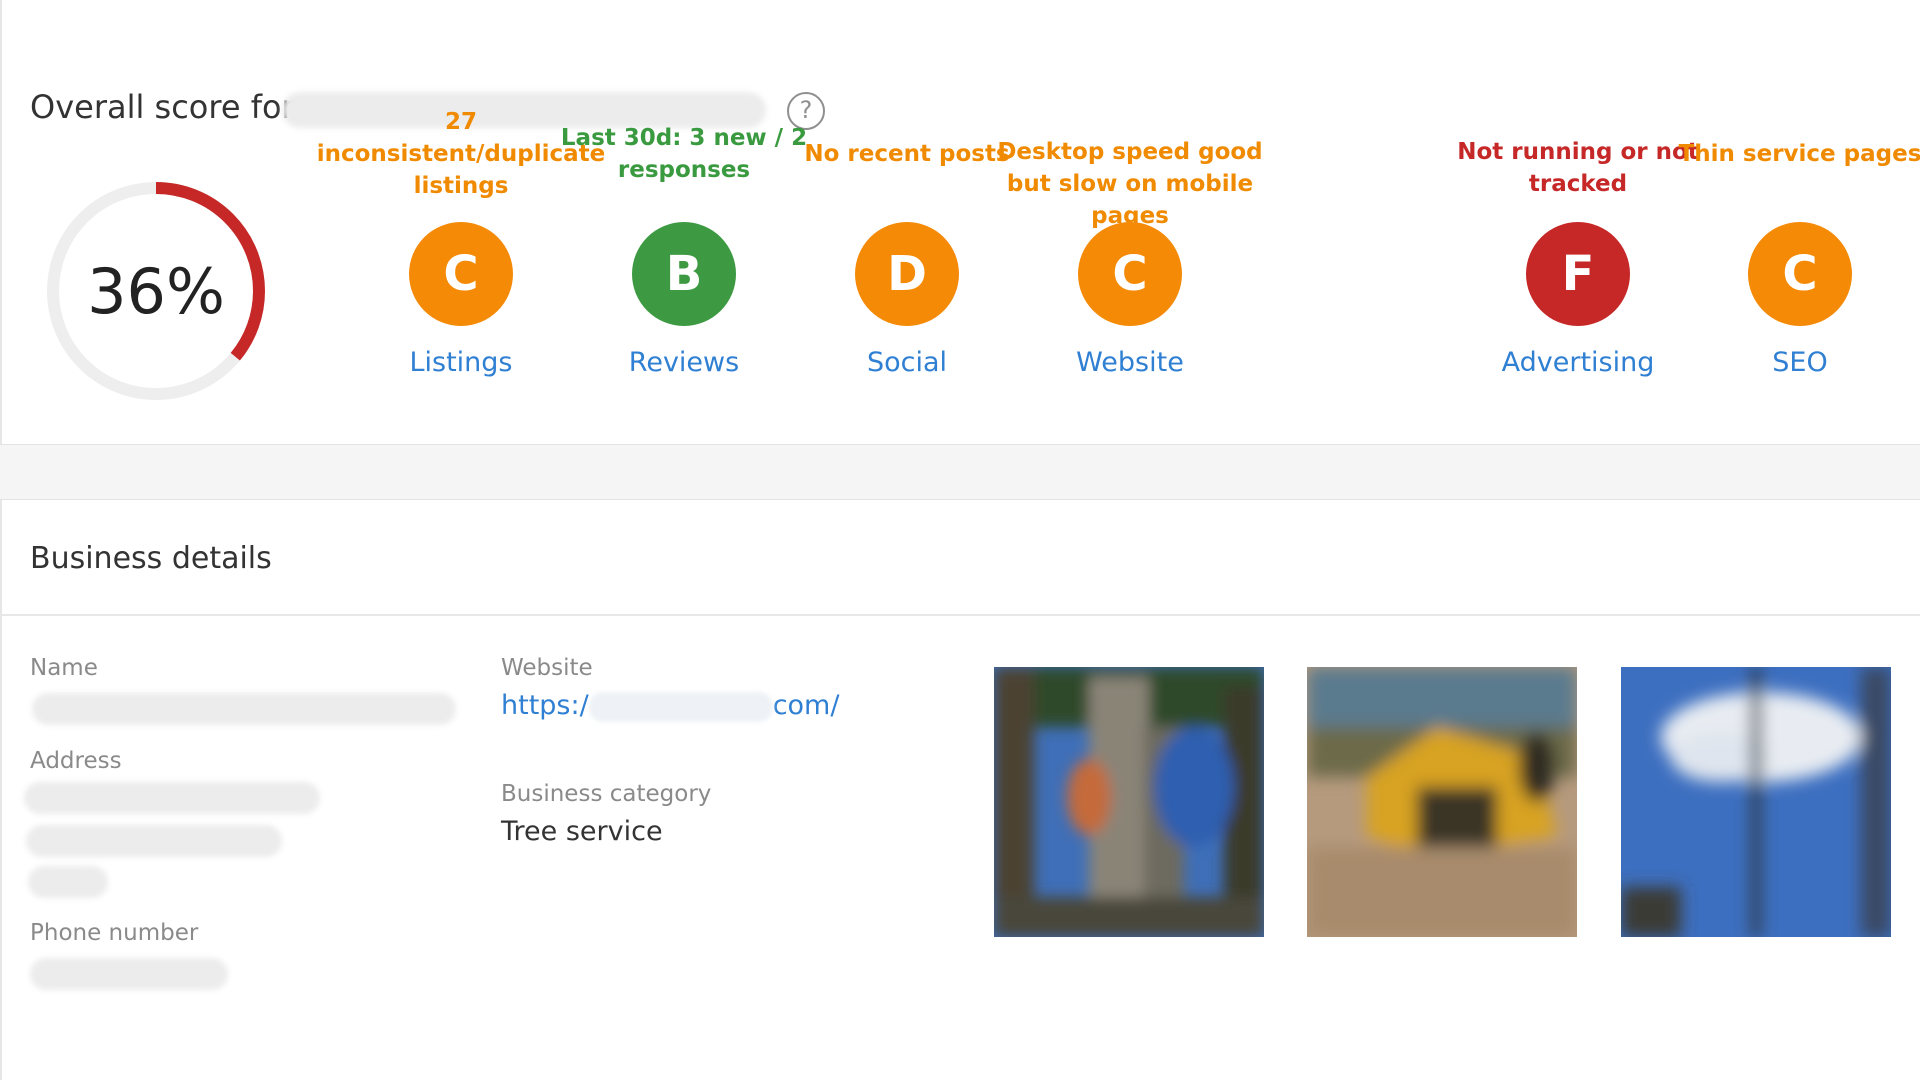 This screenshot has width=1920, height=1080. Describe the element at coordinates (129, 974) in the screenshot. I see `redacted-phone-value` at that location.